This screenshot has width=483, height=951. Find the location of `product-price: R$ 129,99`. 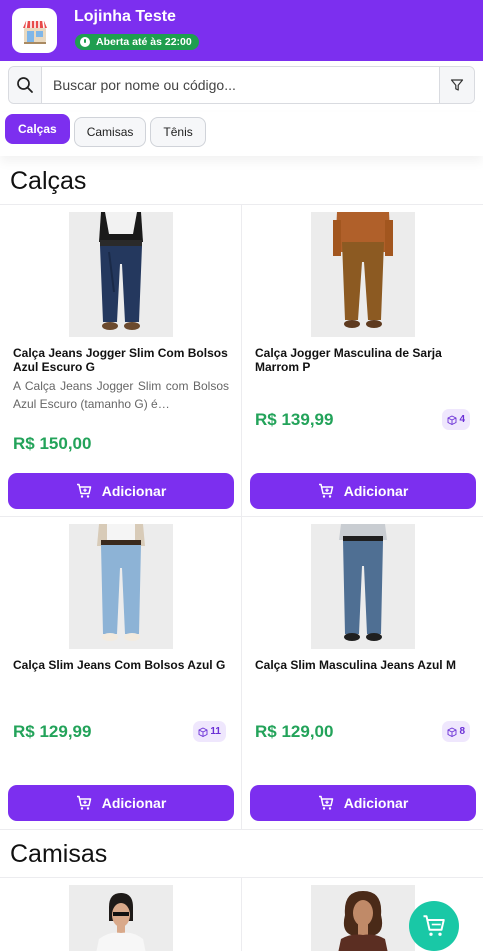

product-price: R$ 129,99 is located at coordinates (52, 731).